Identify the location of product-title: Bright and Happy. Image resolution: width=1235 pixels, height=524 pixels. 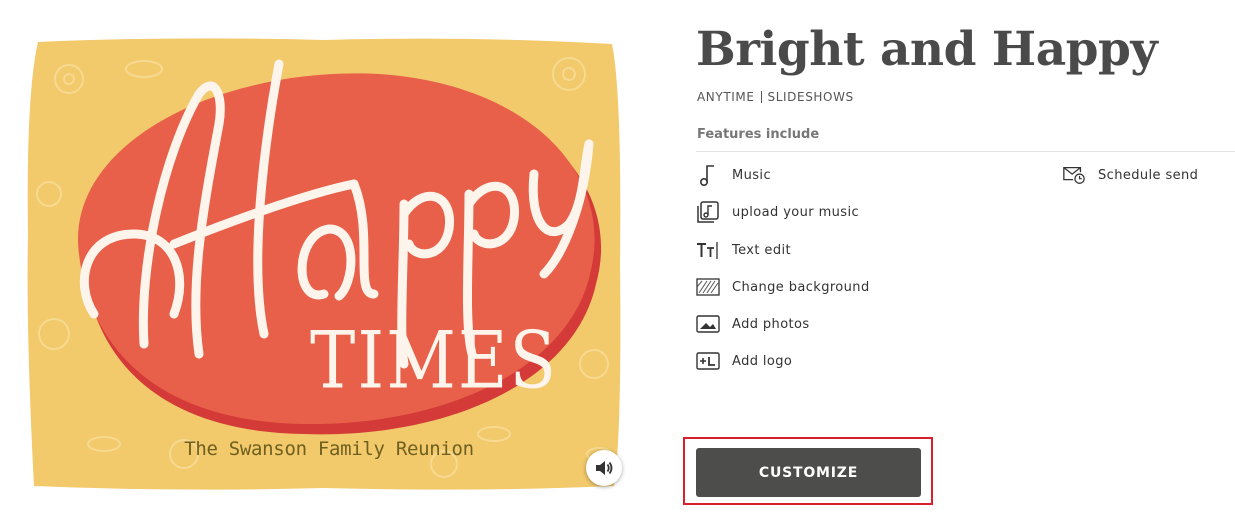
(927, 49).